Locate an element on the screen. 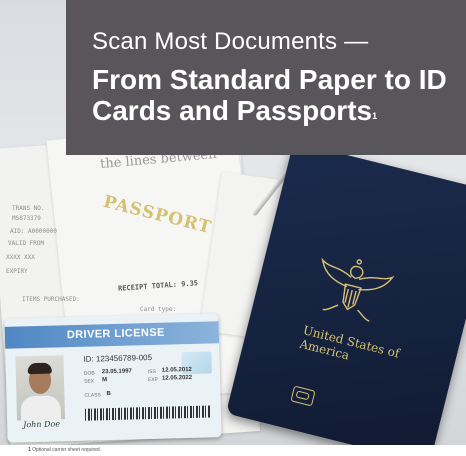 This screenshot has height=456, width=466. class-label: CLASS is located at coordinates (92, 395).